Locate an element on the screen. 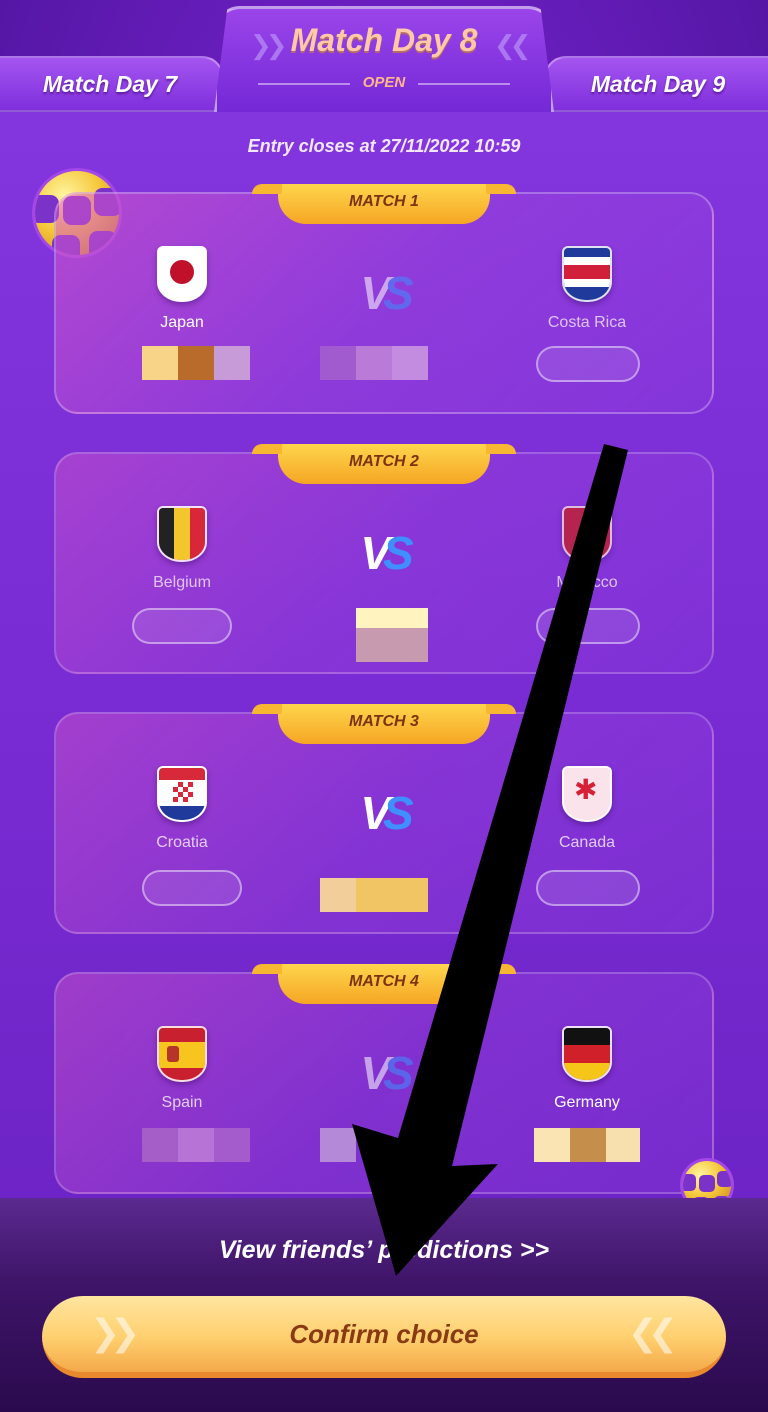 This screenshot has height=1412, width=768. confirm-choice-button: ❯❯ Confirm choice ❮❮ is located at coordinates (384, 1337).